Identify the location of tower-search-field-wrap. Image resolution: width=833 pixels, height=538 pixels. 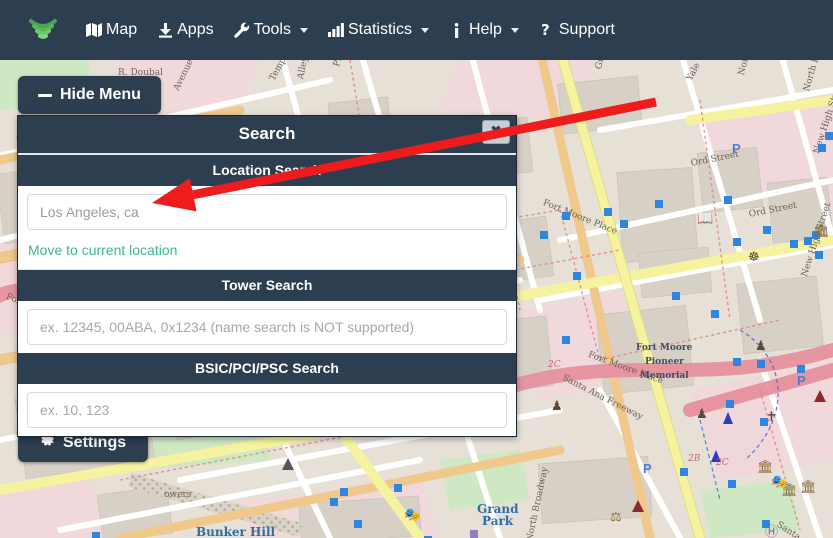
(267, 327).